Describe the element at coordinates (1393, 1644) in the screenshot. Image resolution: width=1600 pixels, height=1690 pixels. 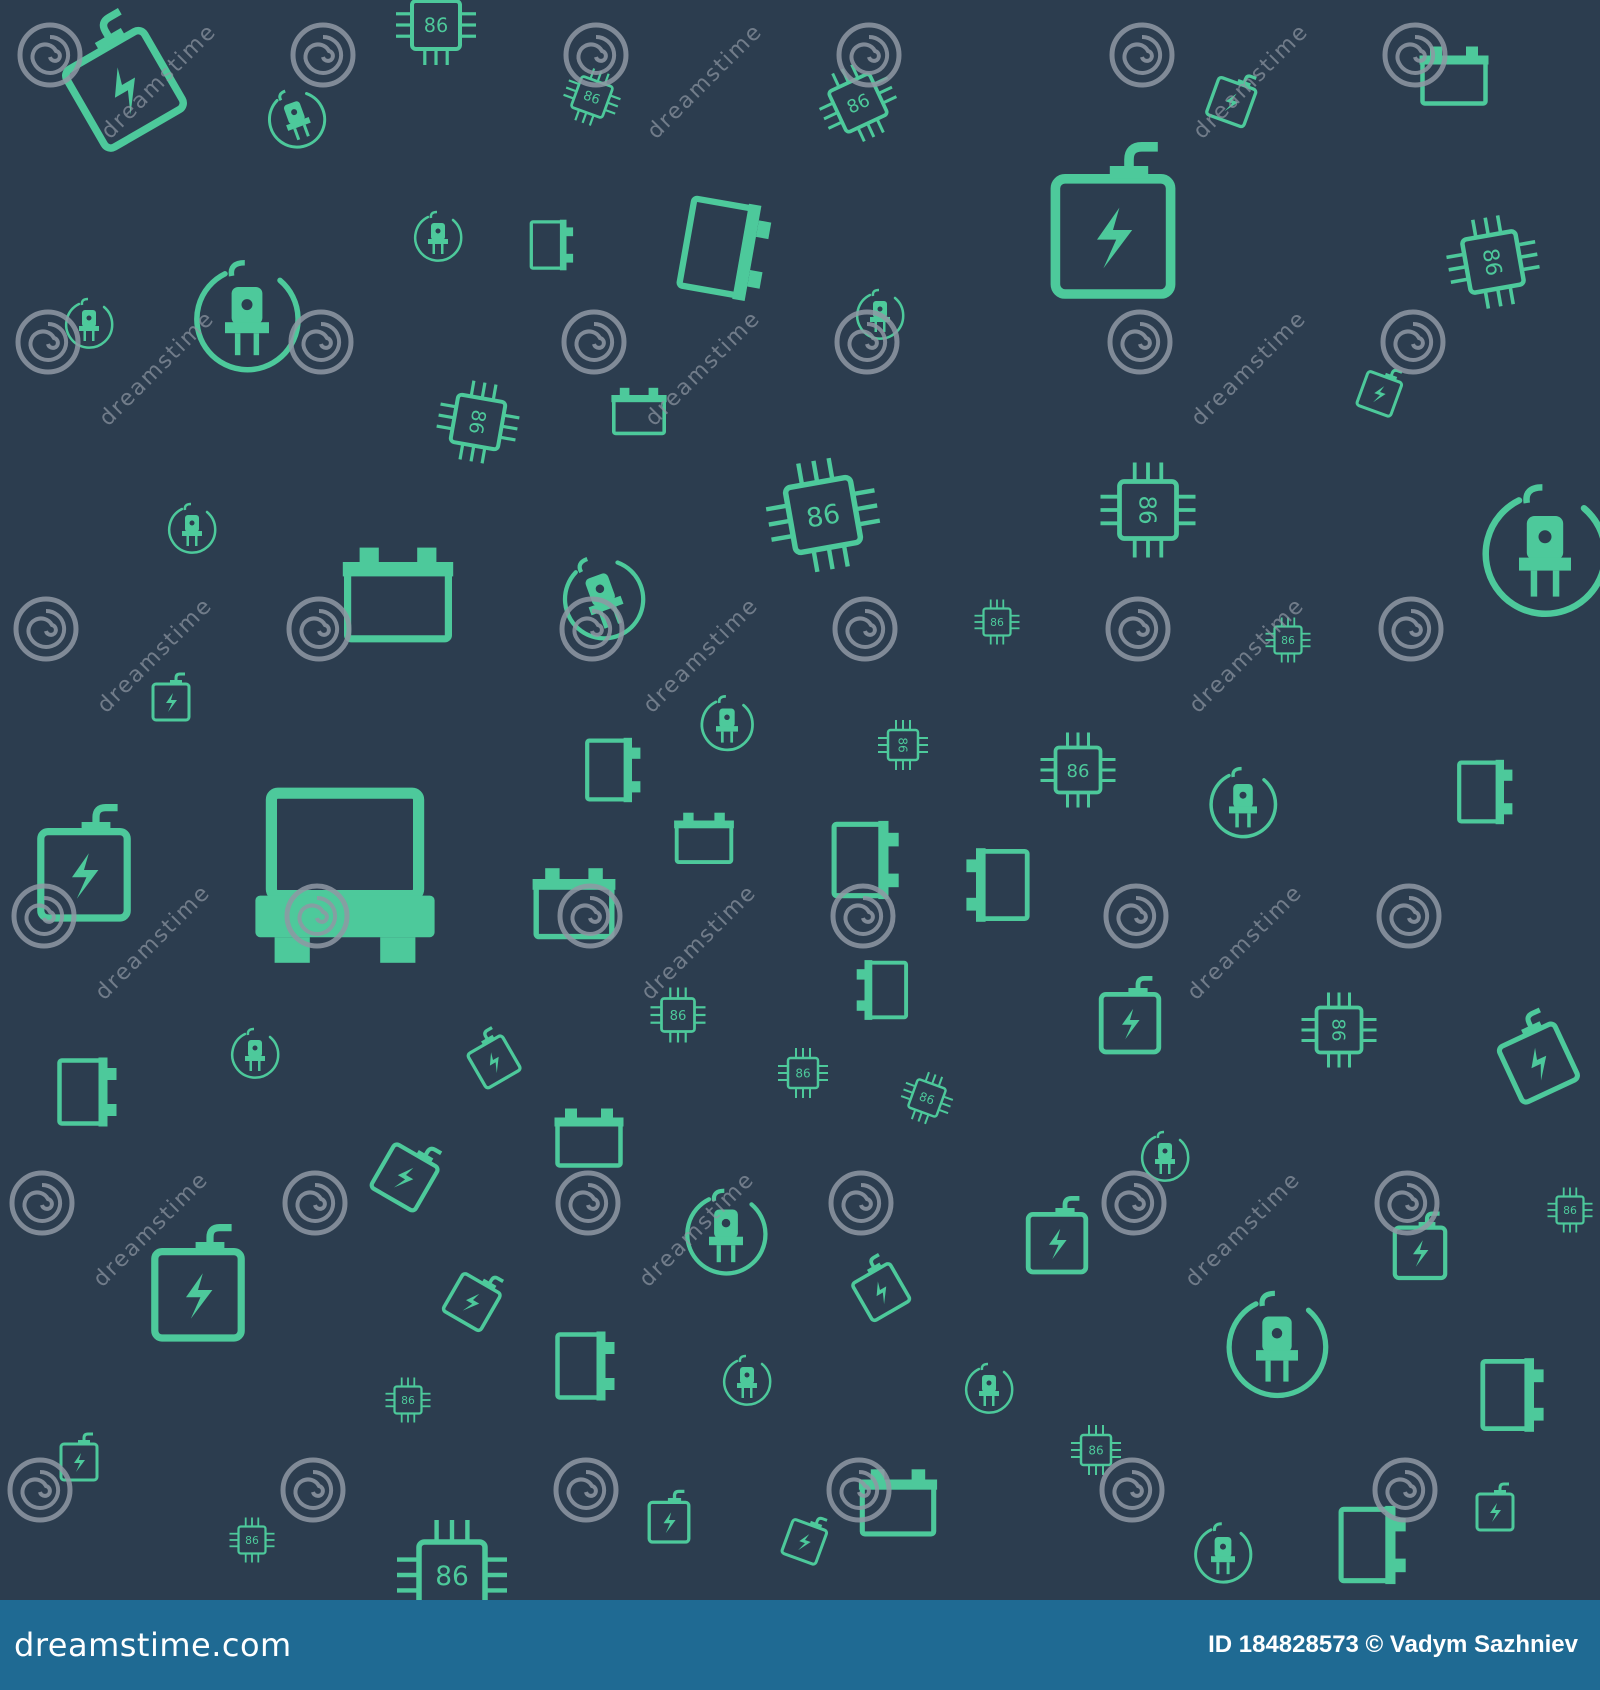
I see `footer-credit-text: ID 184828573 © Vadym Sazhniev` at that location.